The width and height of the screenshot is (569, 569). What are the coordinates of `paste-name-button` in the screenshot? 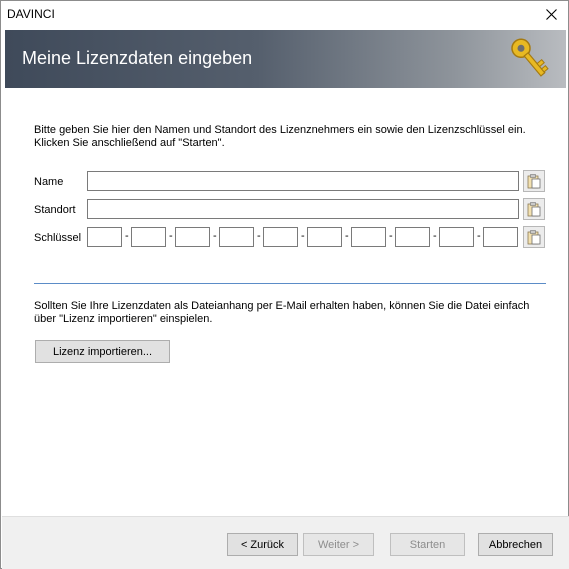 It's located at (534, 181).